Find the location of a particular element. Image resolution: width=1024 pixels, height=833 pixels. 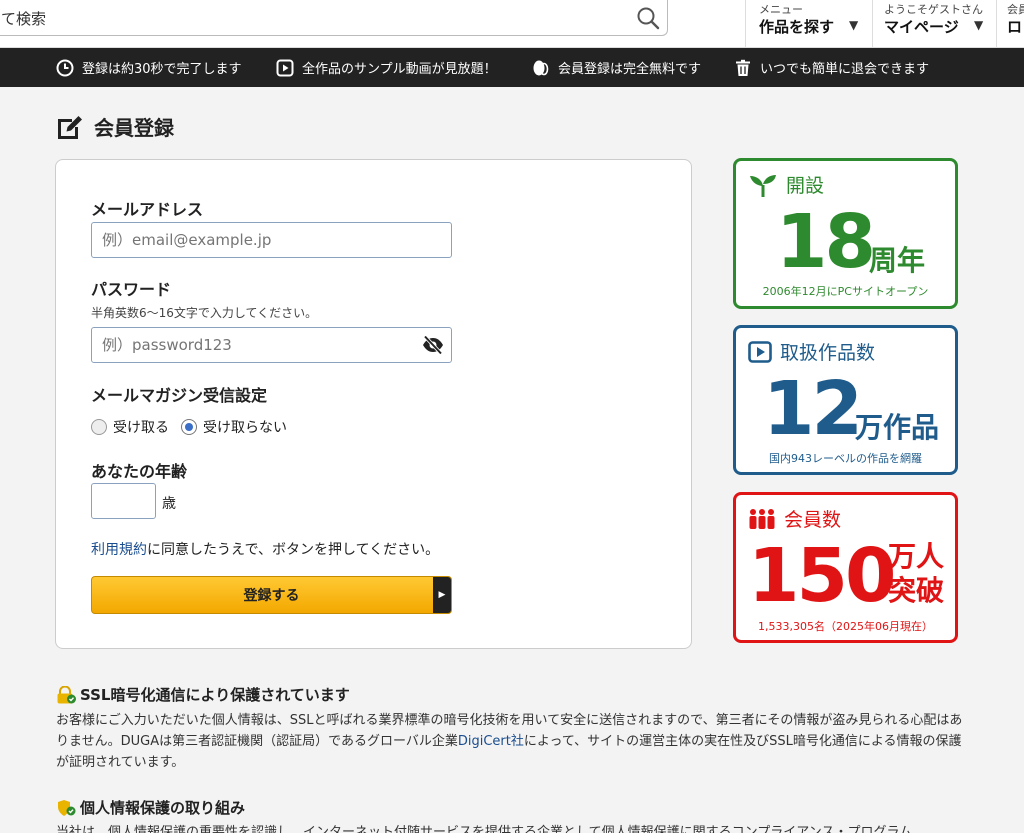

search-input-text: て検索 is located at coordinates (24, 19).